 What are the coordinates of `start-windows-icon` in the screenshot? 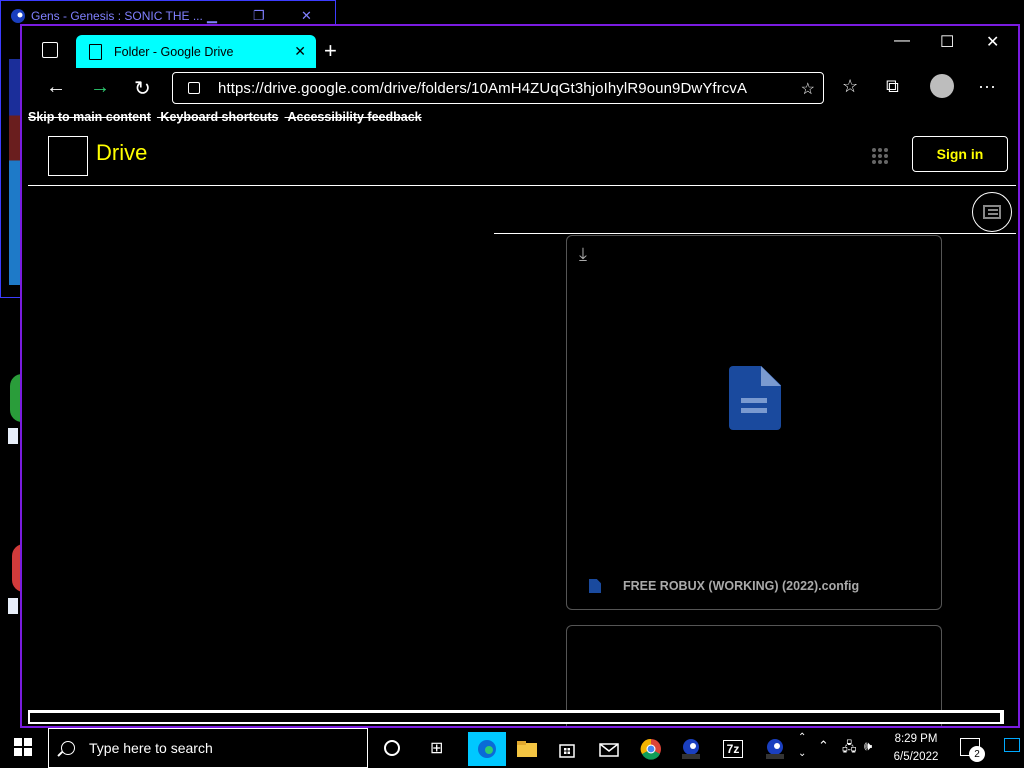 It's located at (23, 747).